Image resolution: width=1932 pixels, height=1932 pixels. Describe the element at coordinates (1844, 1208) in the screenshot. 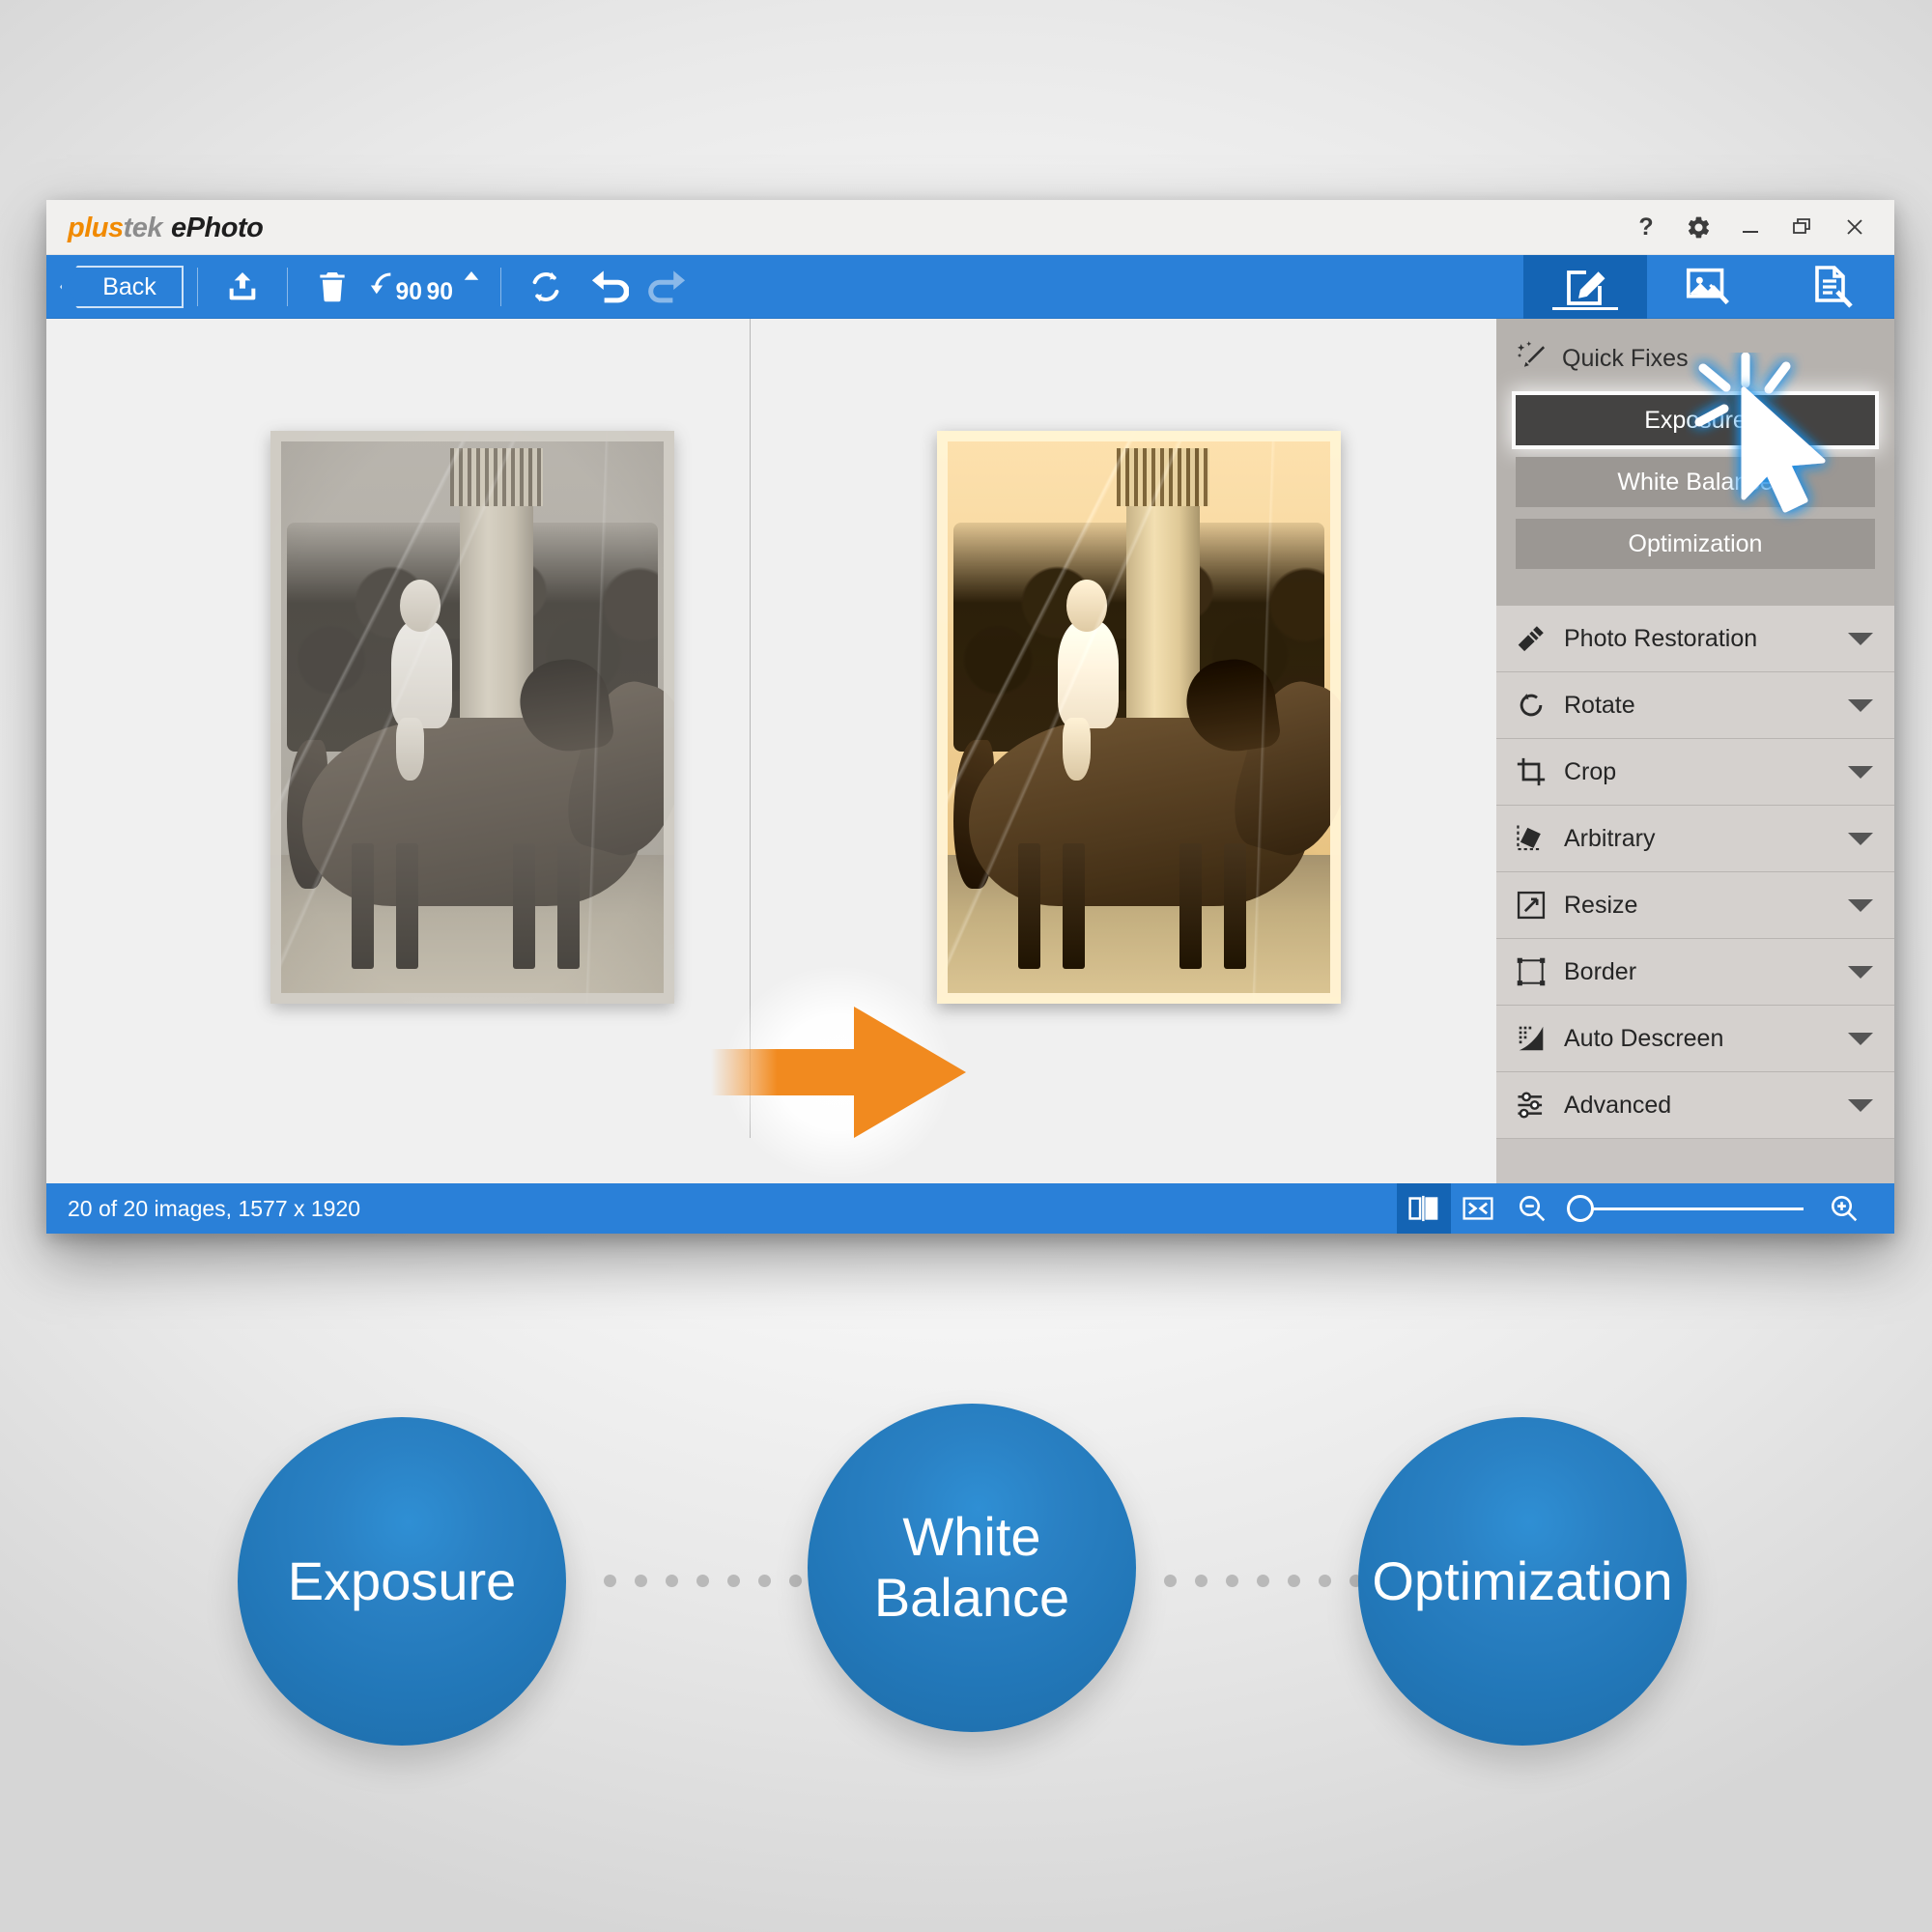

I see `zoom-in-icon` at that location.